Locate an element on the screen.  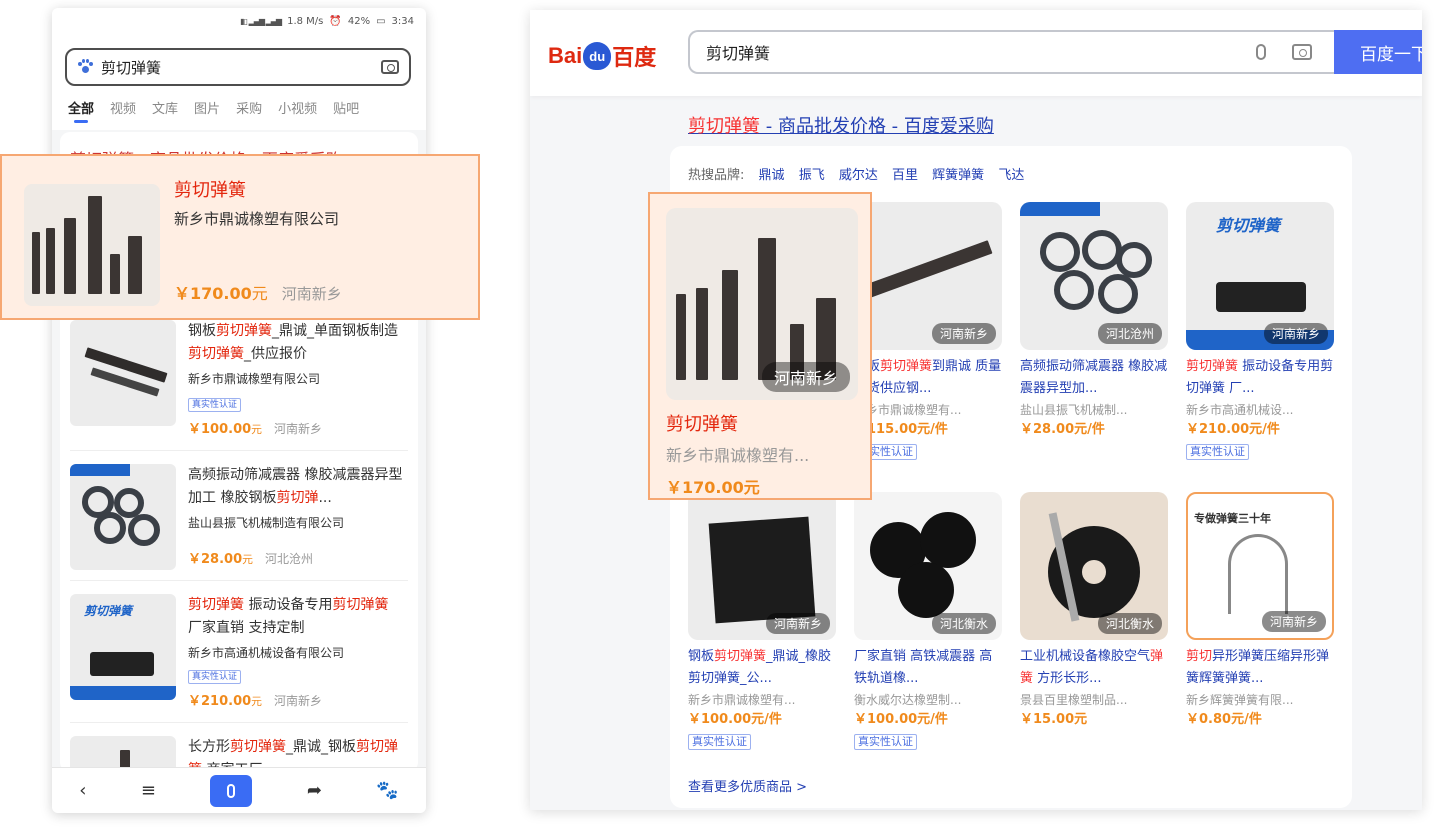
tab-all: 全部 is located at coordinates (81, 110).